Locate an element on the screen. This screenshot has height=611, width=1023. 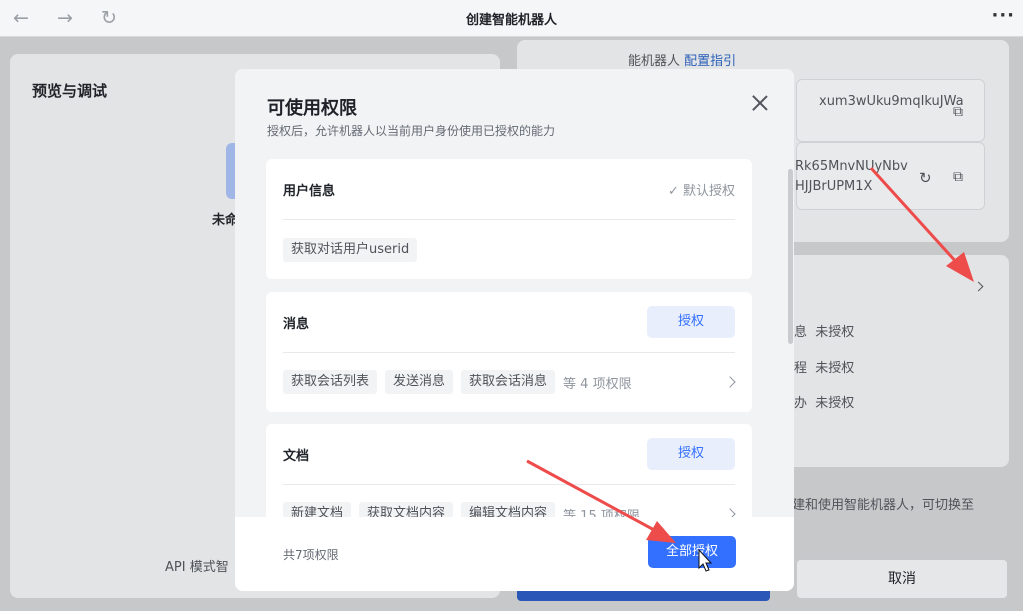
modal-subtitle: 授权后，允许机器人以当前用户身份使用已授权的能力 is located at coordinates (411, 131).